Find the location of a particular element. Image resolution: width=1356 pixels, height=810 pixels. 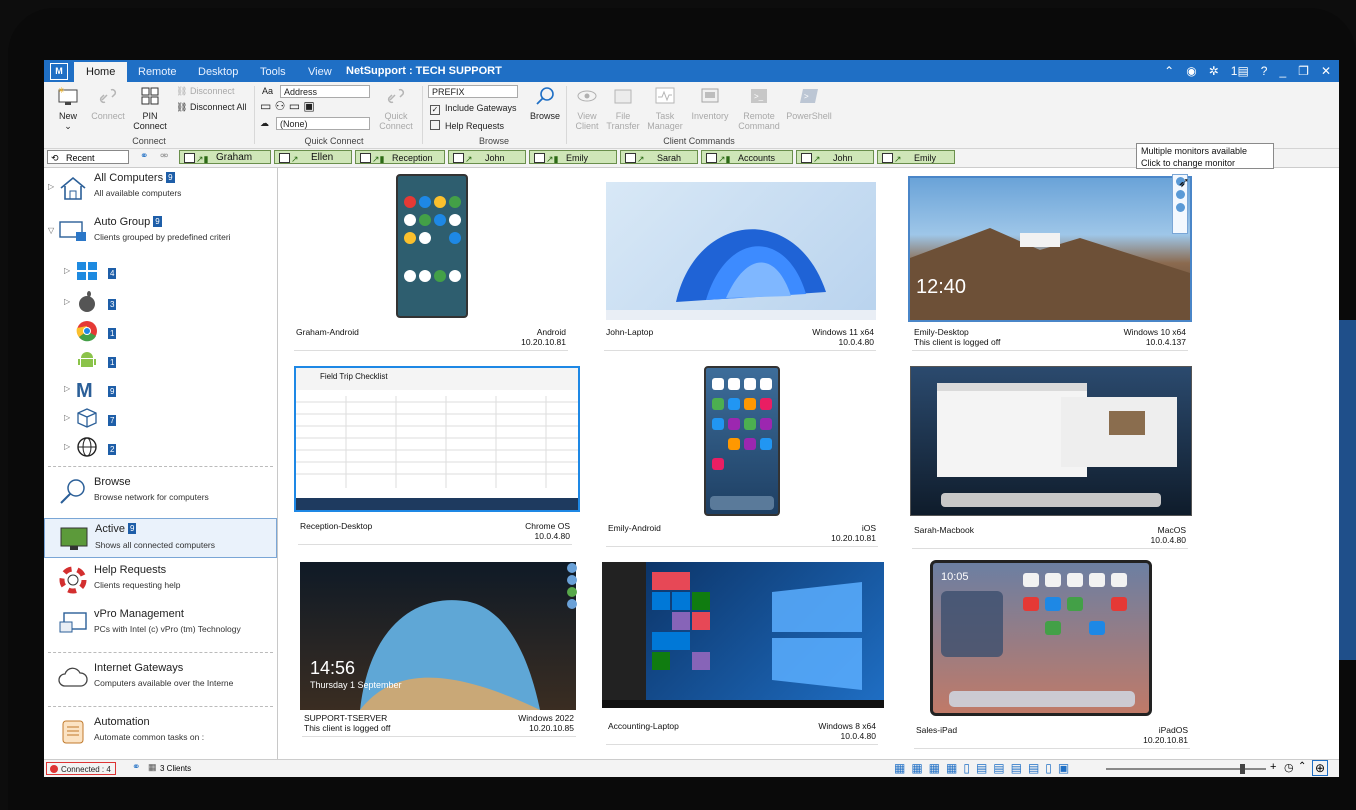

group-chrome: 1 is located at coordinates (164, 331).